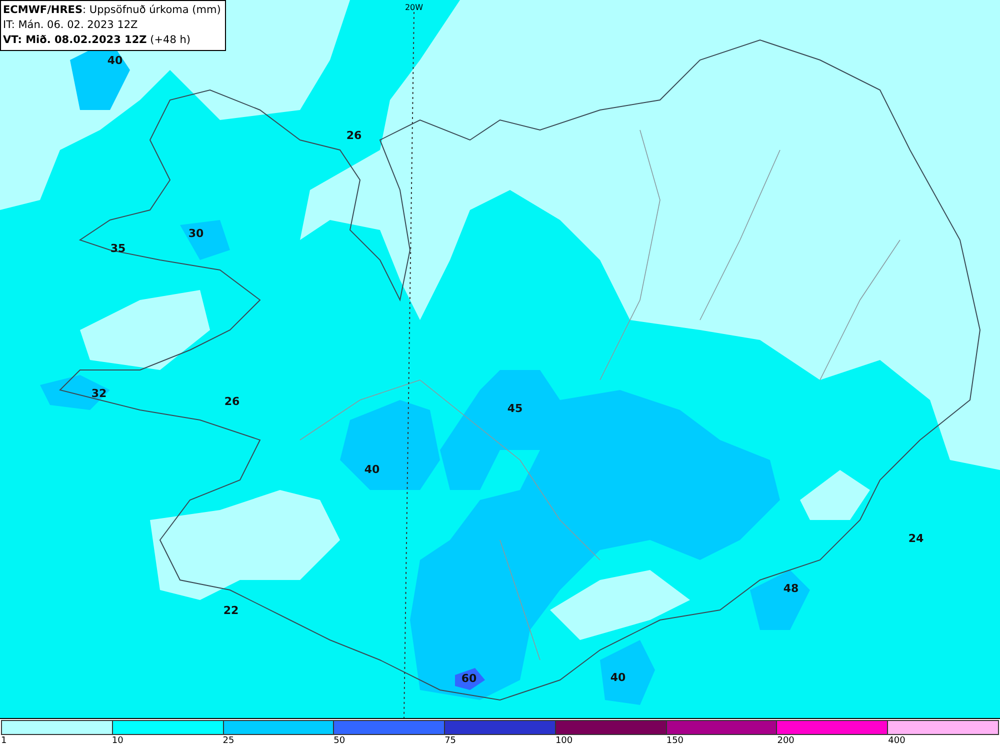  Describe the element at coordinates (916, 538) in the screenshot. I see `contour-value: 24` at that location.